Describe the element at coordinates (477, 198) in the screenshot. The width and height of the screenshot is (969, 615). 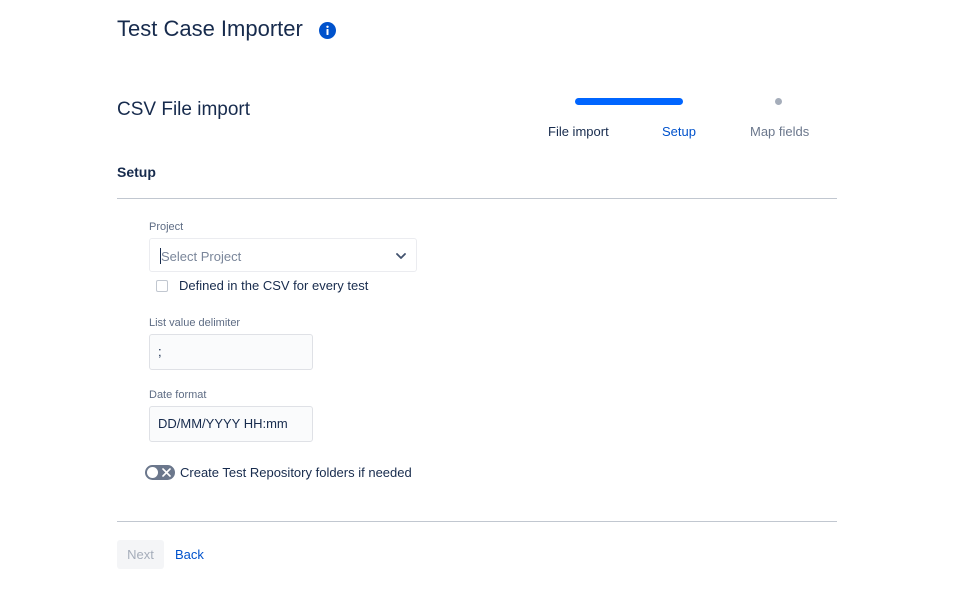
I see `top-divider` at that location.